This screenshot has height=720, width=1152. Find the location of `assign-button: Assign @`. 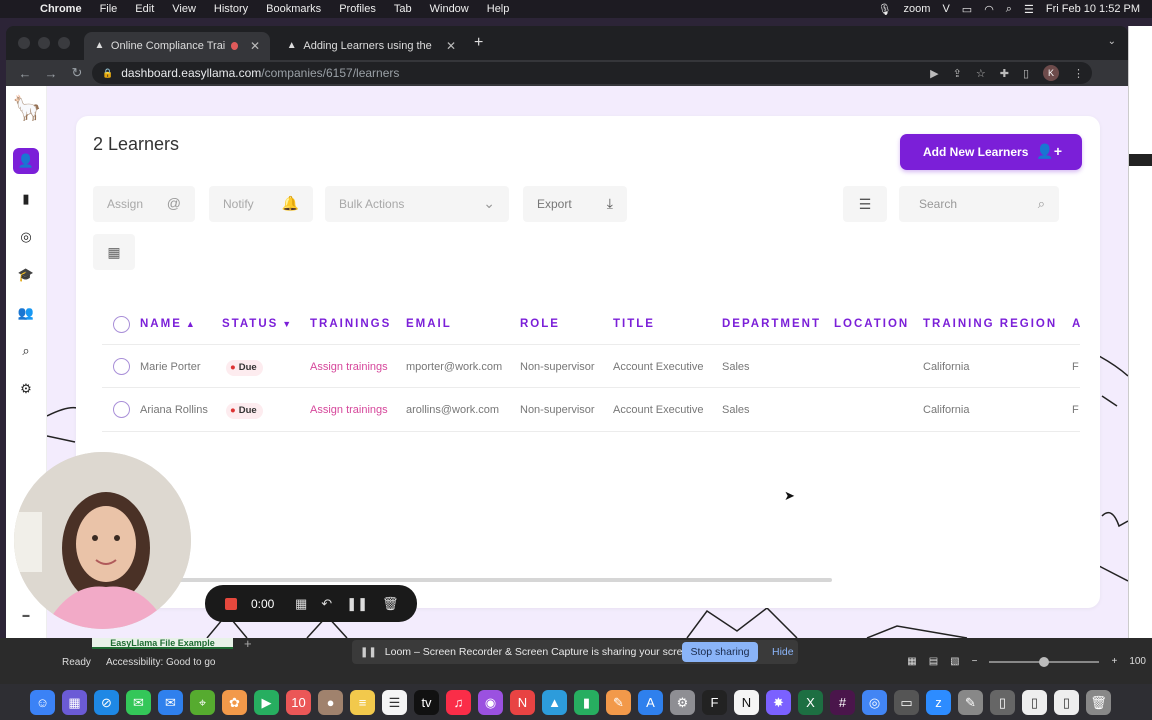

assign-button: Assign @ is located at coordinates (144, 204).